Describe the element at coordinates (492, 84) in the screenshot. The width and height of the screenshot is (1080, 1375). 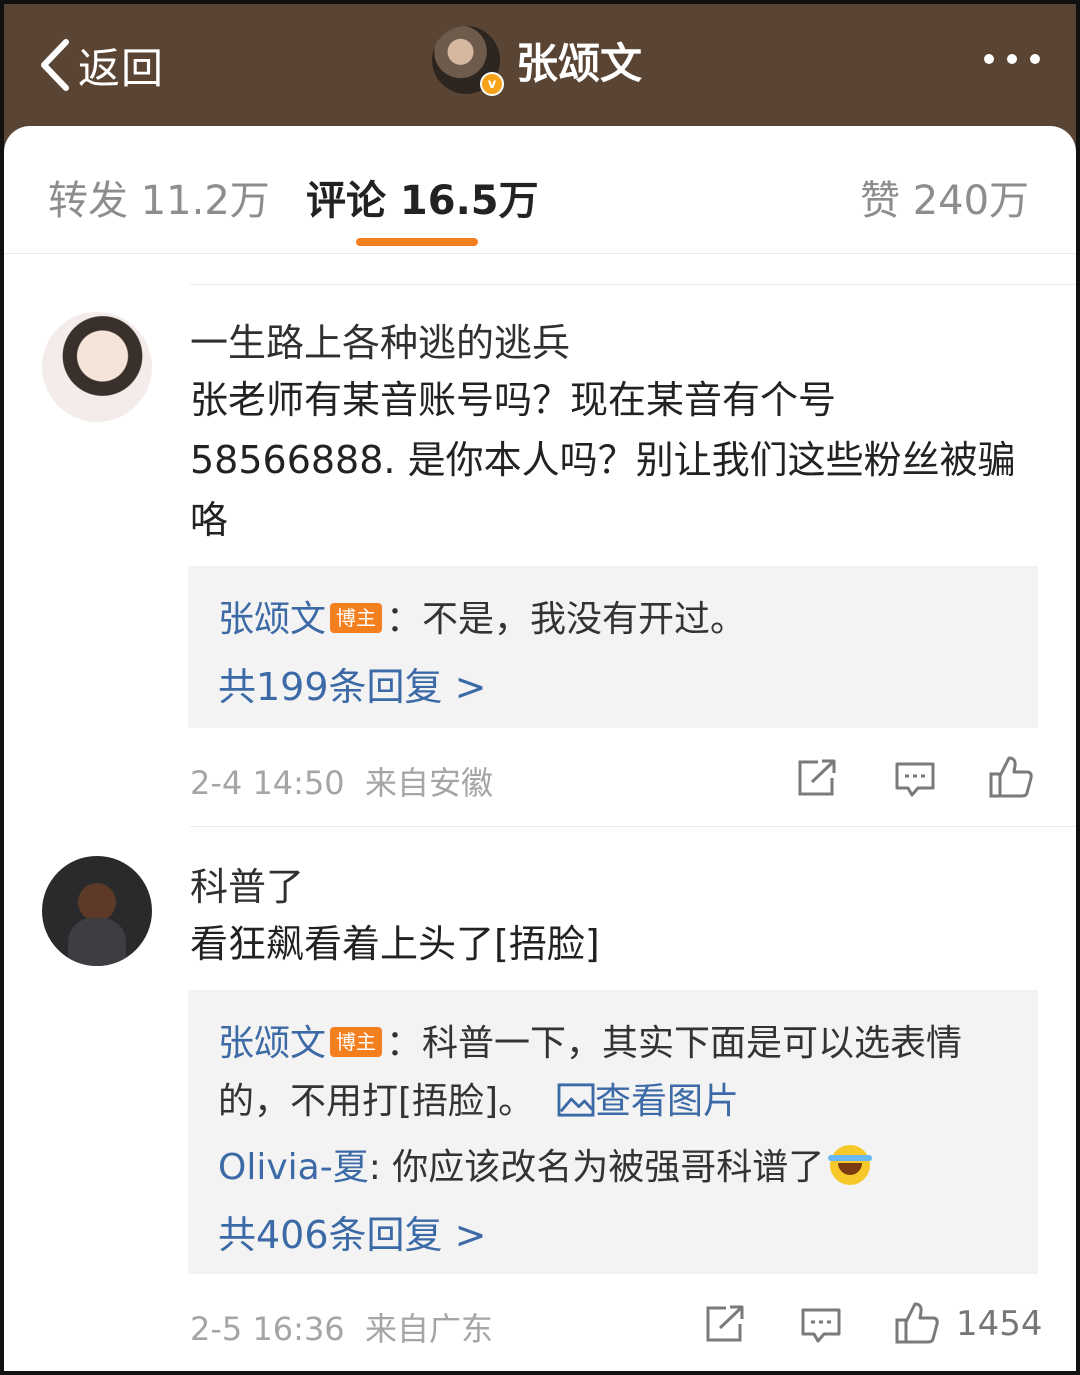
I see `verified-icon: v` at that location.